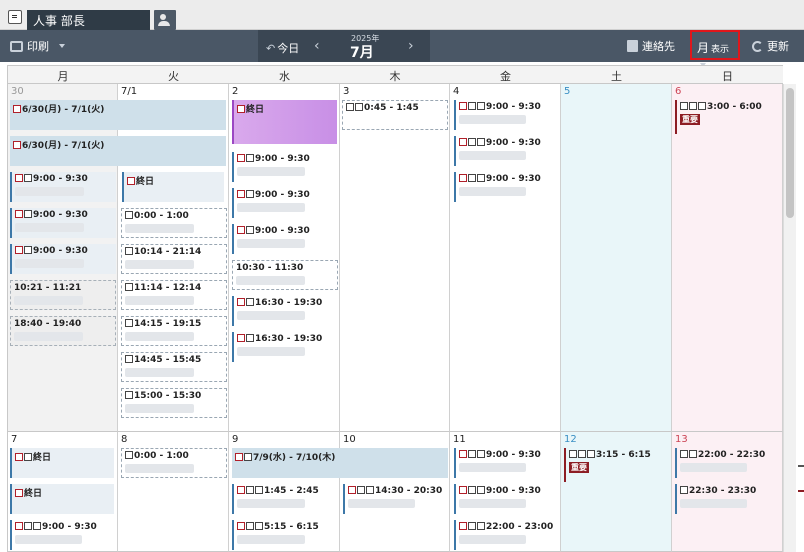  Describe the element at coordinates (727, 258) in the screenshot. I see `day-cell: 6` at that location.